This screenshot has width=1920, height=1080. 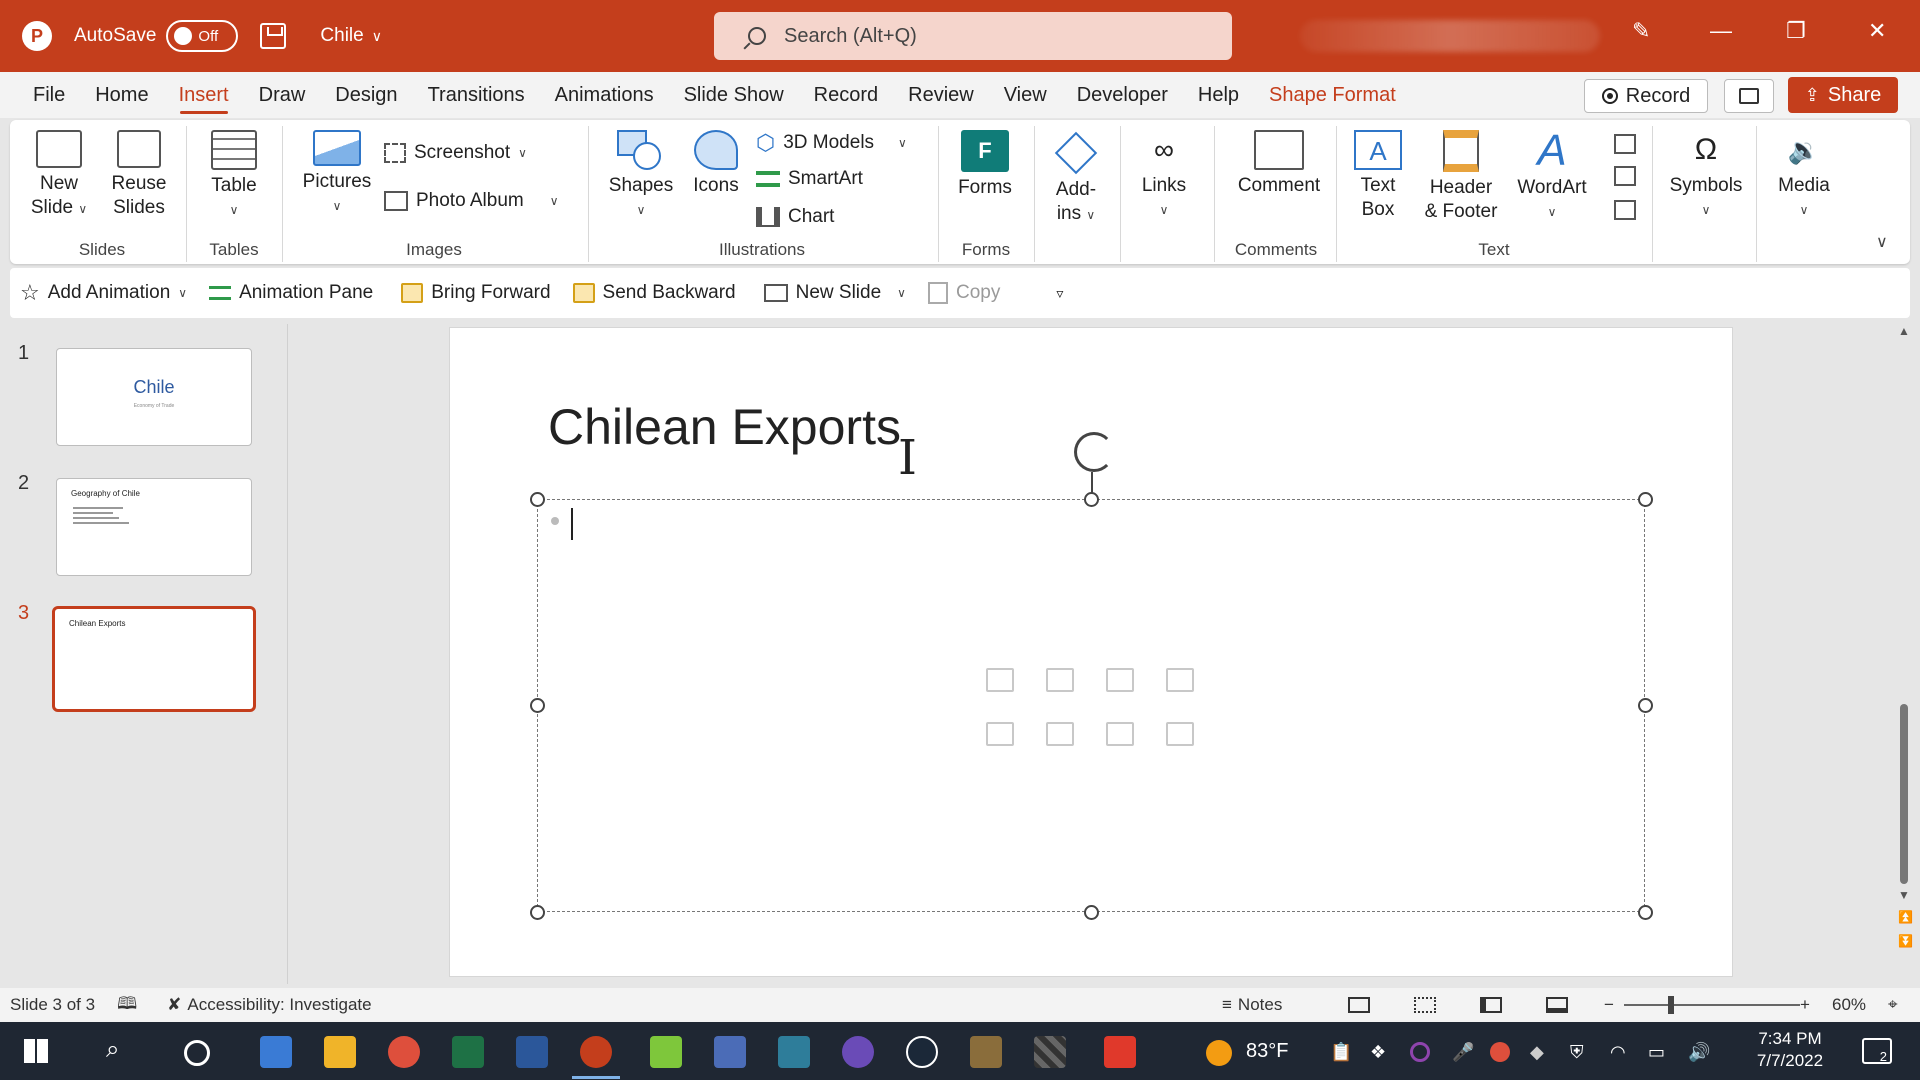 I want to click on table-button: Table ∨, so click(x=234, y=176).